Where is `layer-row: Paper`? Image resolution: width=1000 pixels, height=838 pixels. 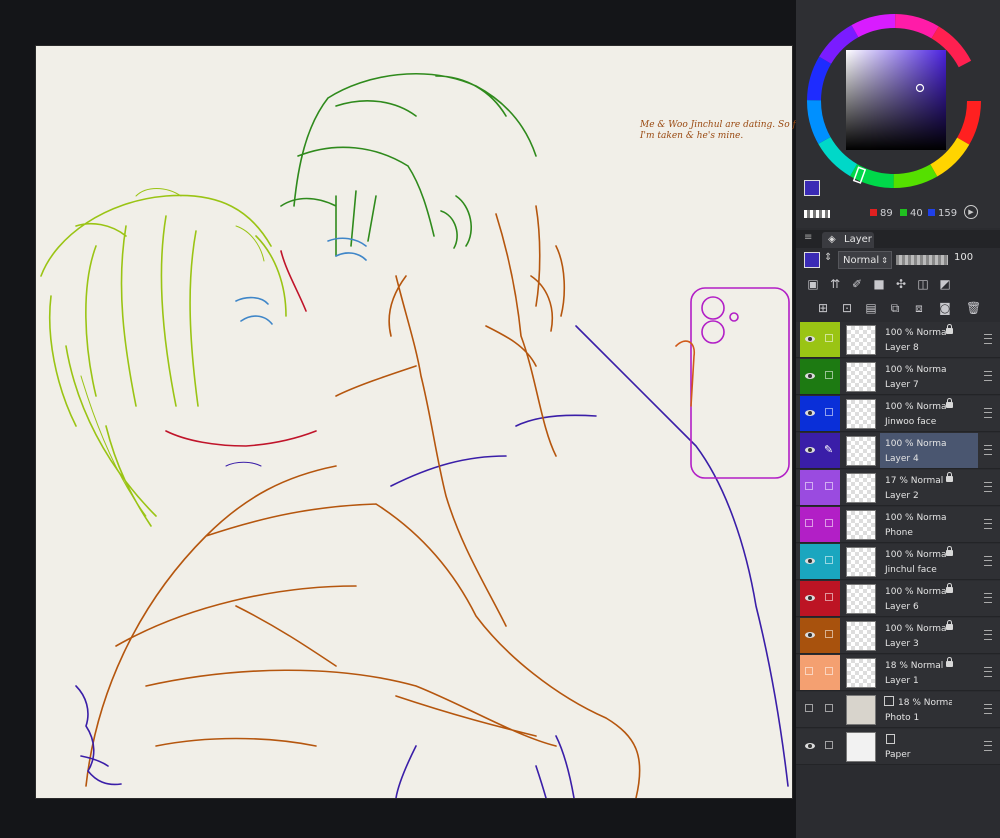
layer-row: Paper is located at coordinates (898, 747).